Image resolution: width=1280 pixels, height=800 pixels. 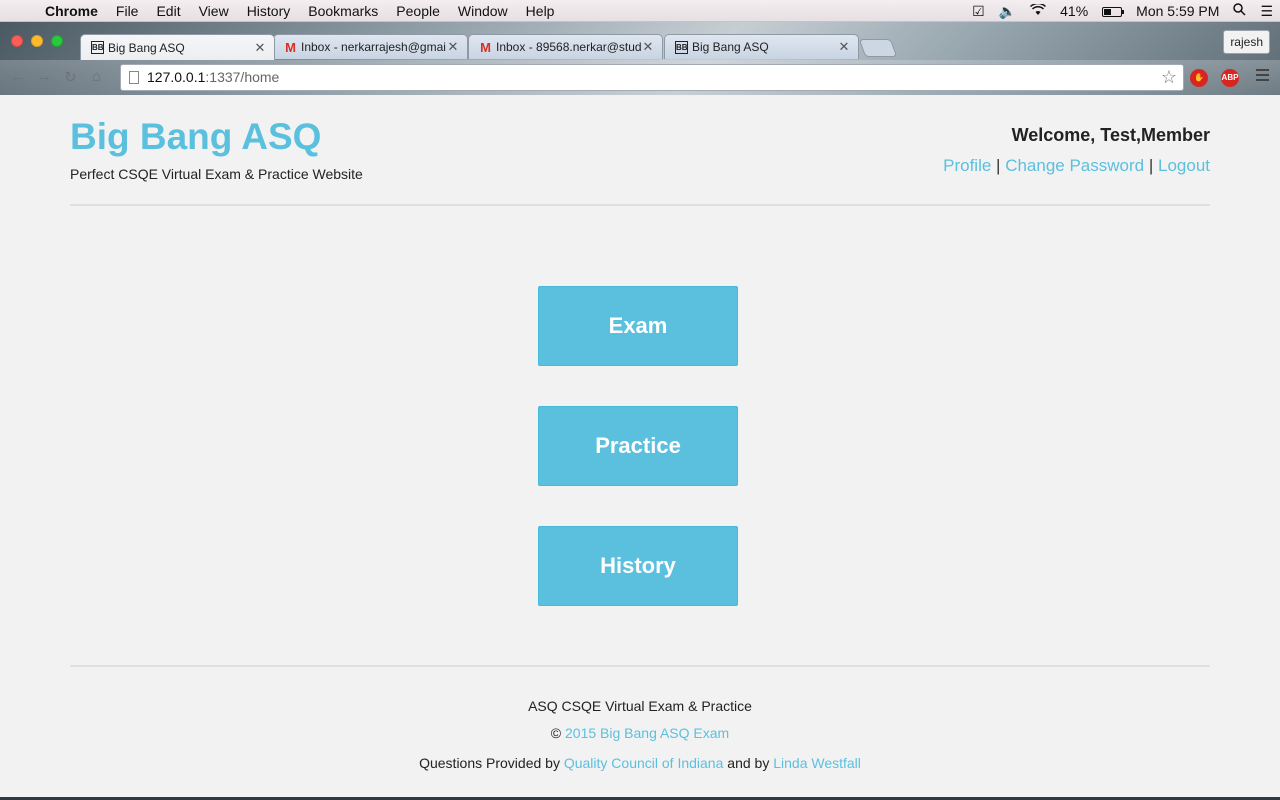 What do you see at coordinates (1266, 11) in the screenshot?
I see `notification-center-icon: ☰` at bounding box center [1266, 11].